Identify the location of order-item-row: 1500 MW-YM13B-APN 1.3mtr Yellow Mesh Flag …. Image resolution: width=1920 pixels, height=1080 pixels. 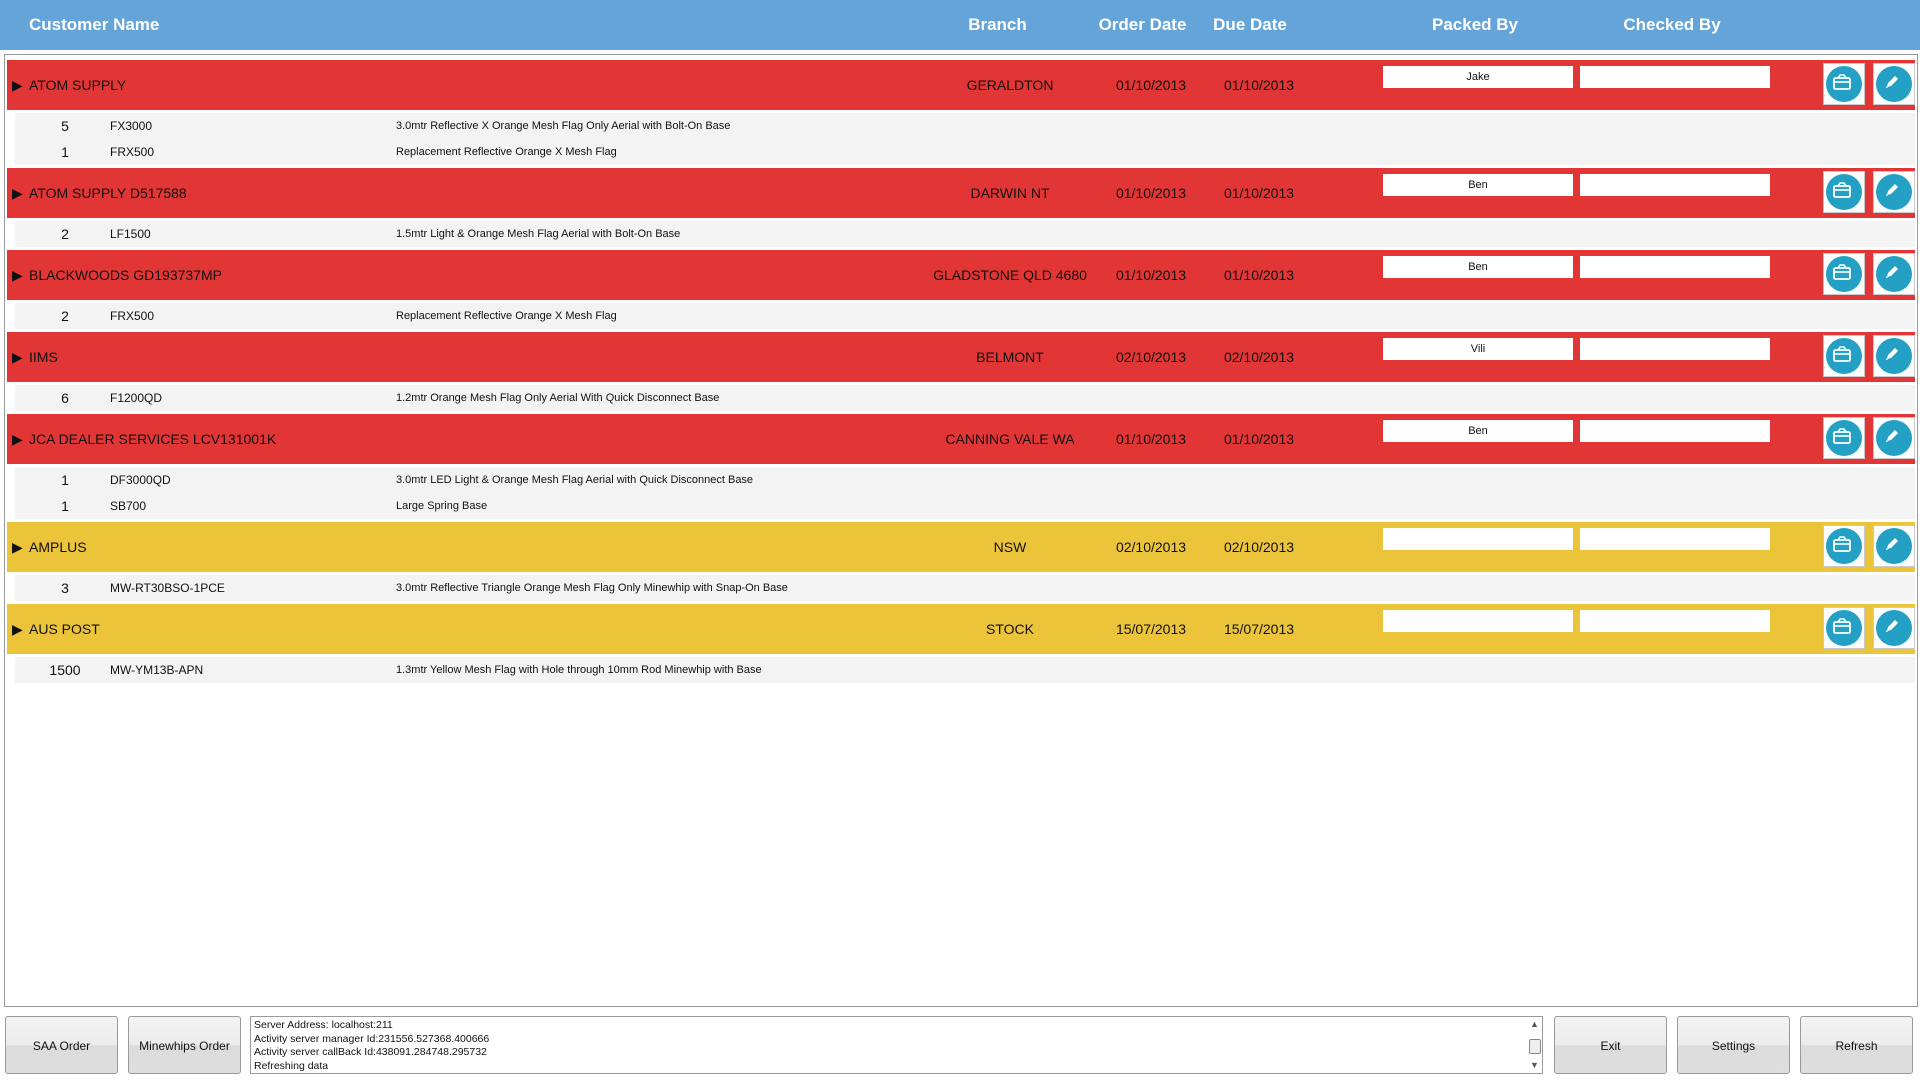
(965, 670).